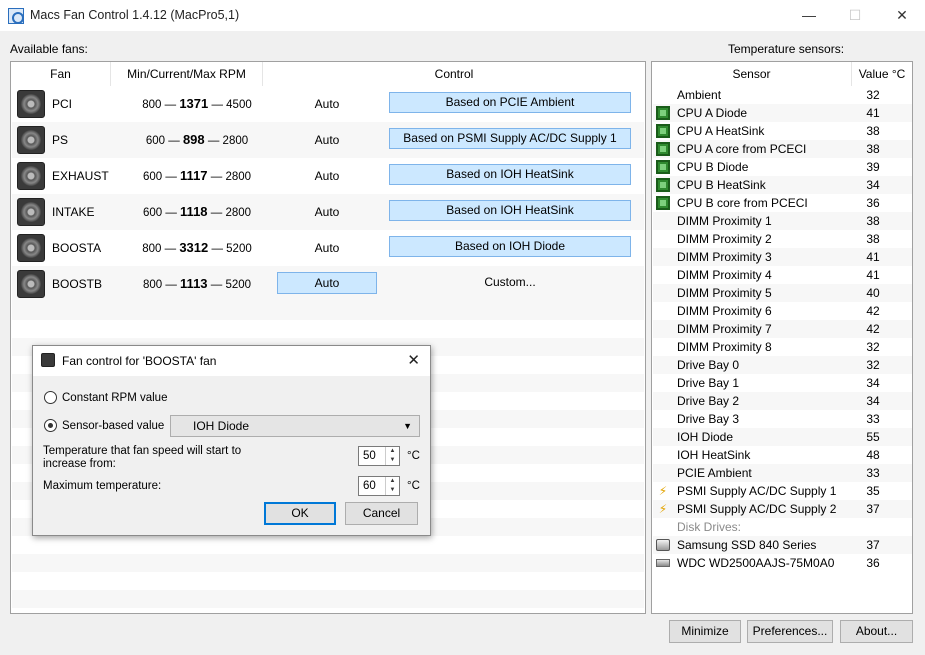 The width and height of the screenshot is (925, 655). What do you see at coordinates (782, 563) in the screenshot?
I see `sensor-row: WDC WD2500AAJS-75M0A0 36` at bounding box center [782, 563].